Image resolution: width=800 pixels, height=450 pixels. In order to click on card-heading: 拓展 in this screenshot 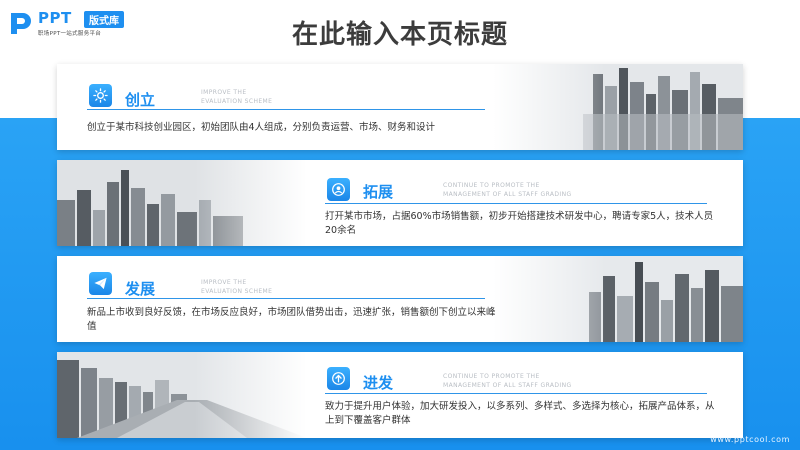, I will do `click(378, 192)`.